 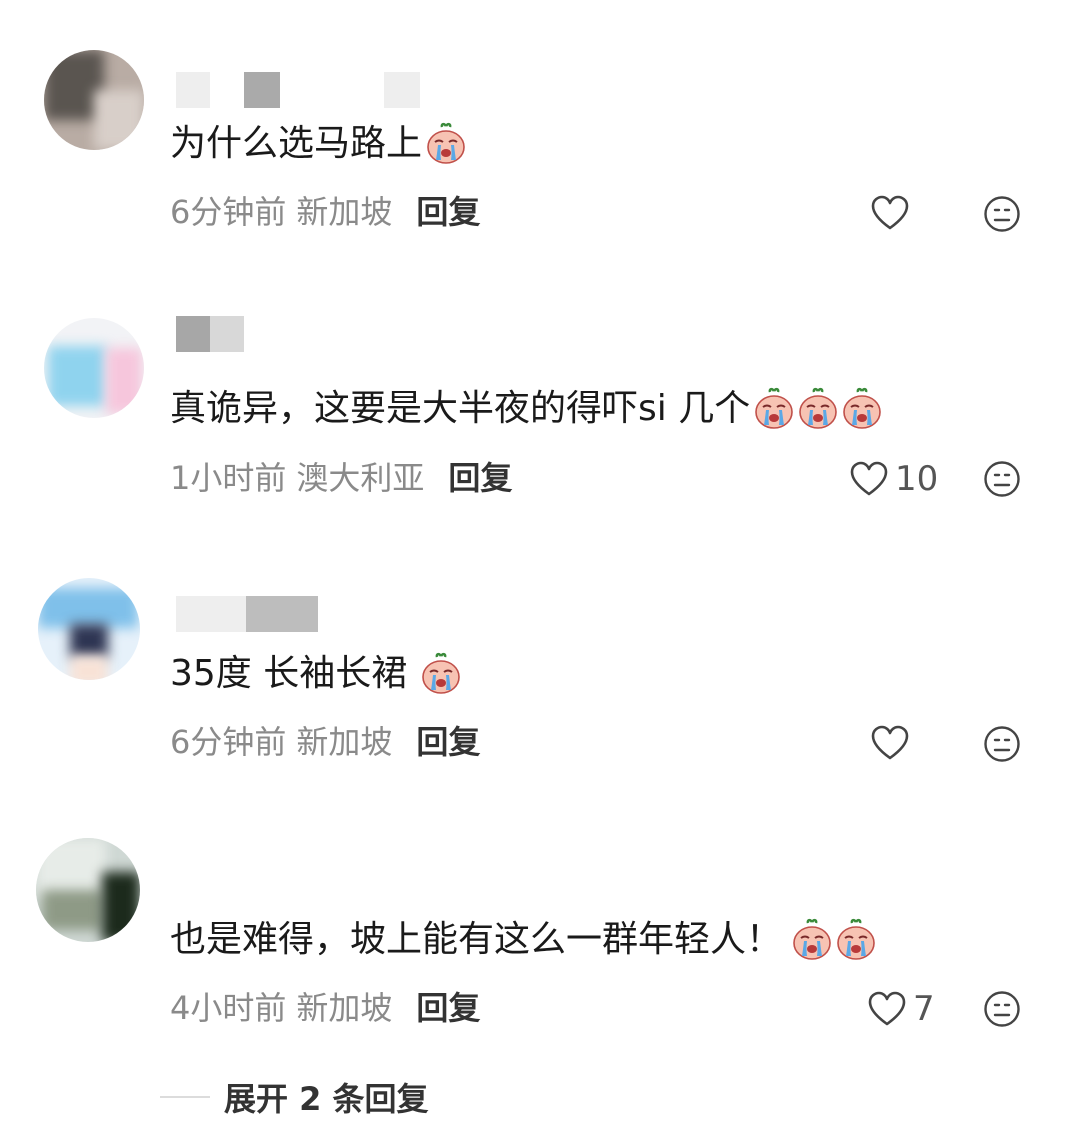 I want to click on divider-line, so click(x=185, y=1097).